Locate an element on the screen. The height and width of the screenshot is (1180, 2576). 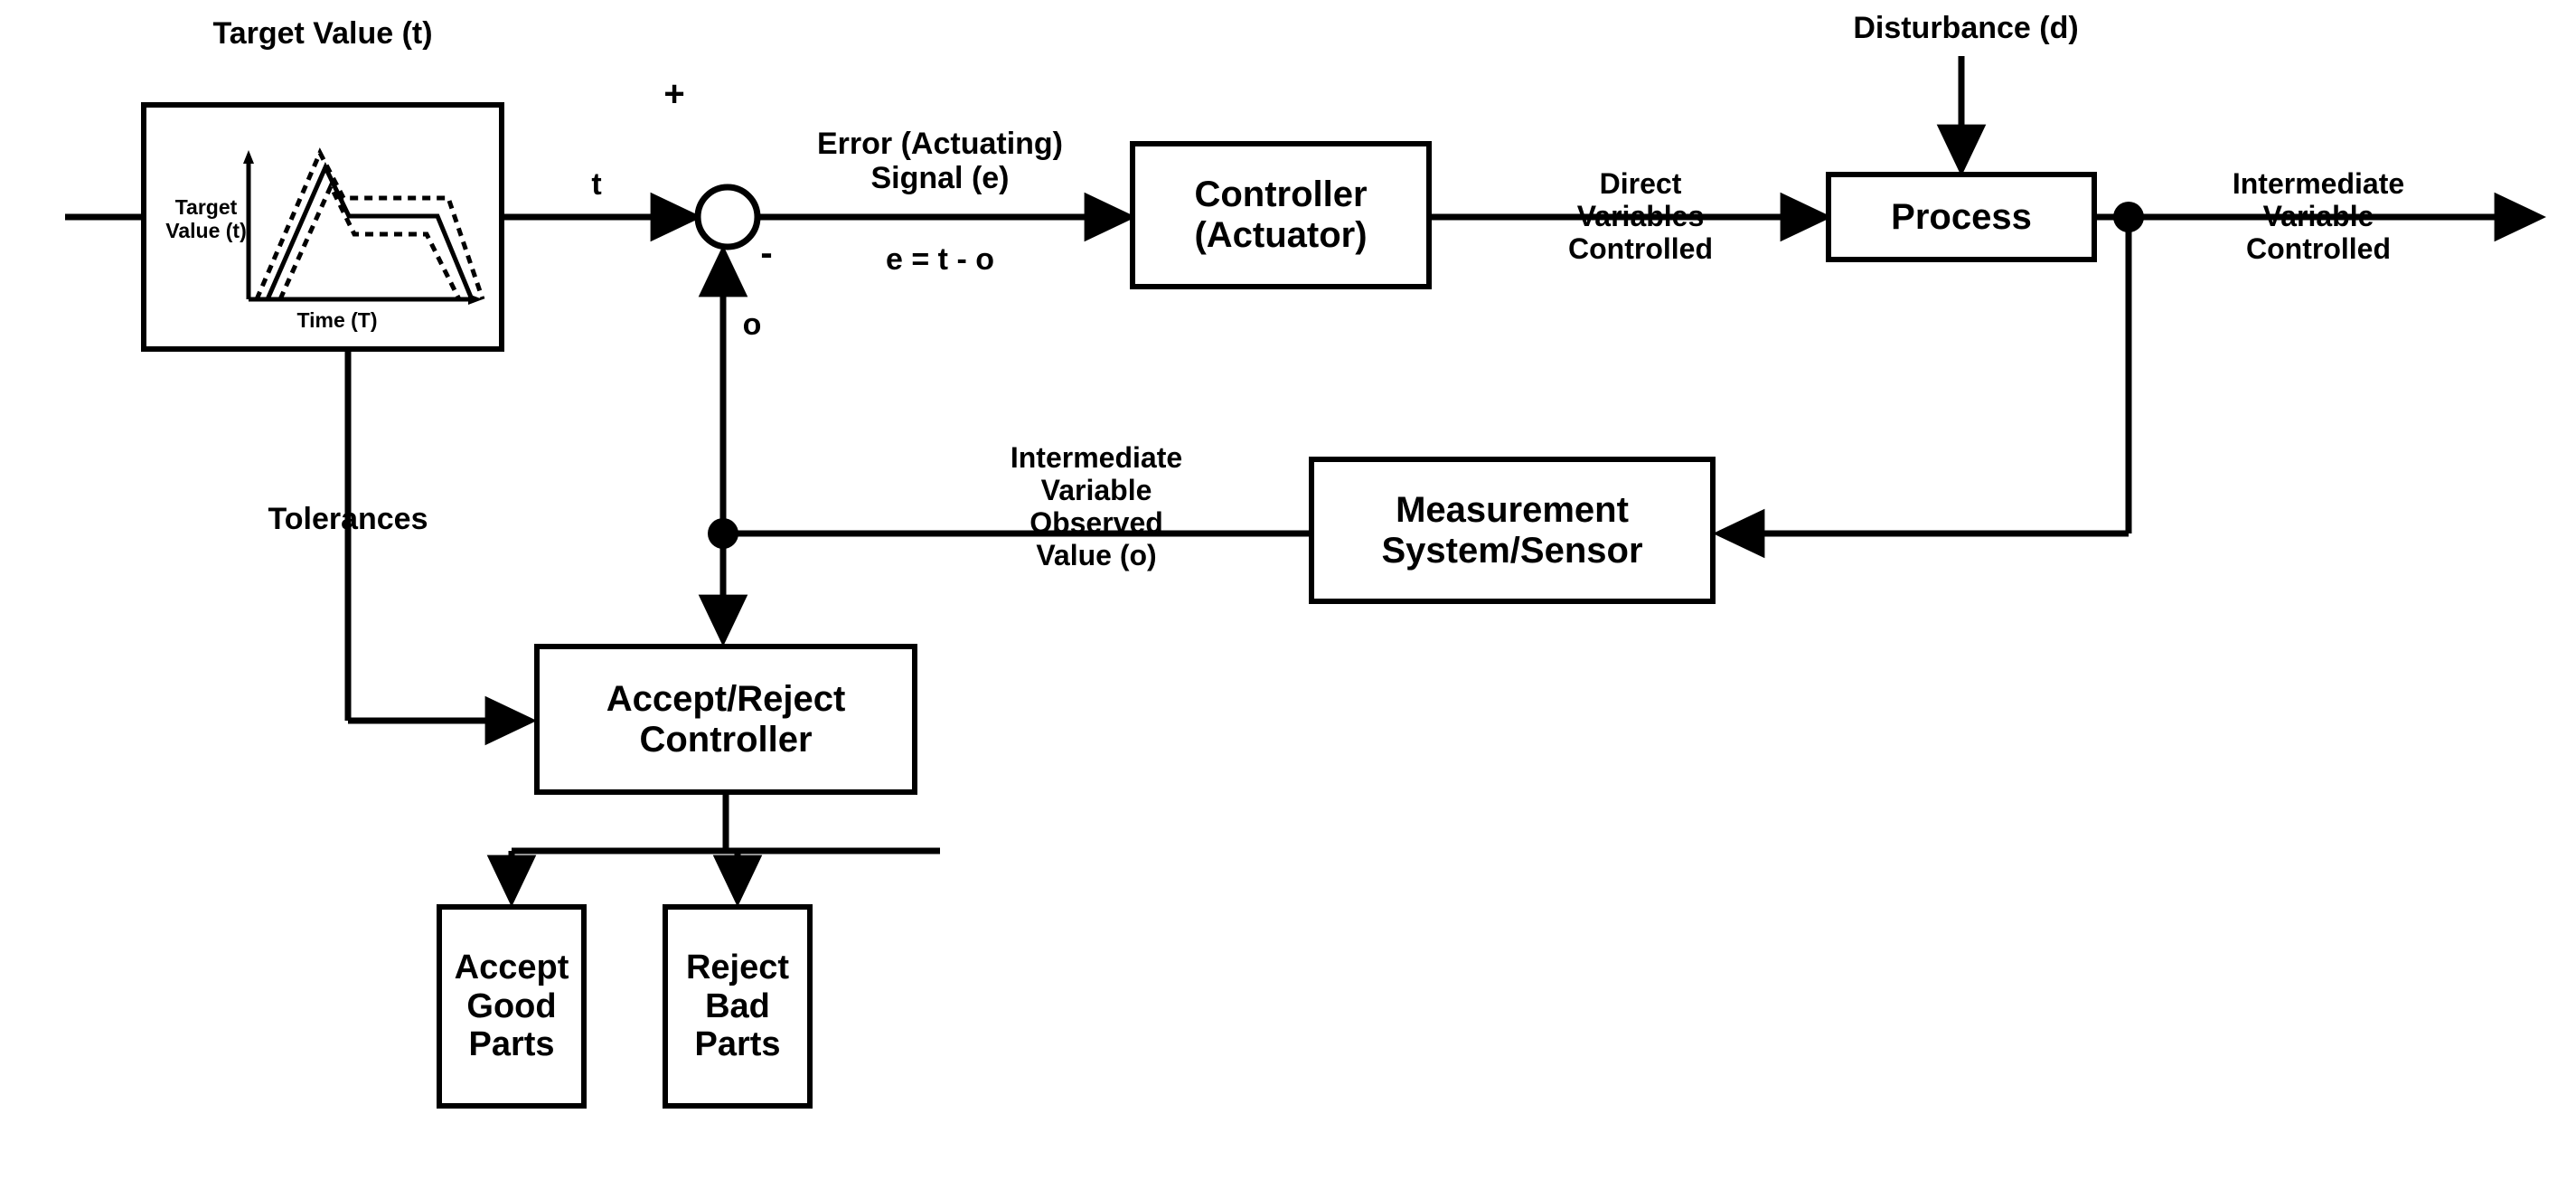
observed-value-signal-label: o is located at coordinates (752, 324).